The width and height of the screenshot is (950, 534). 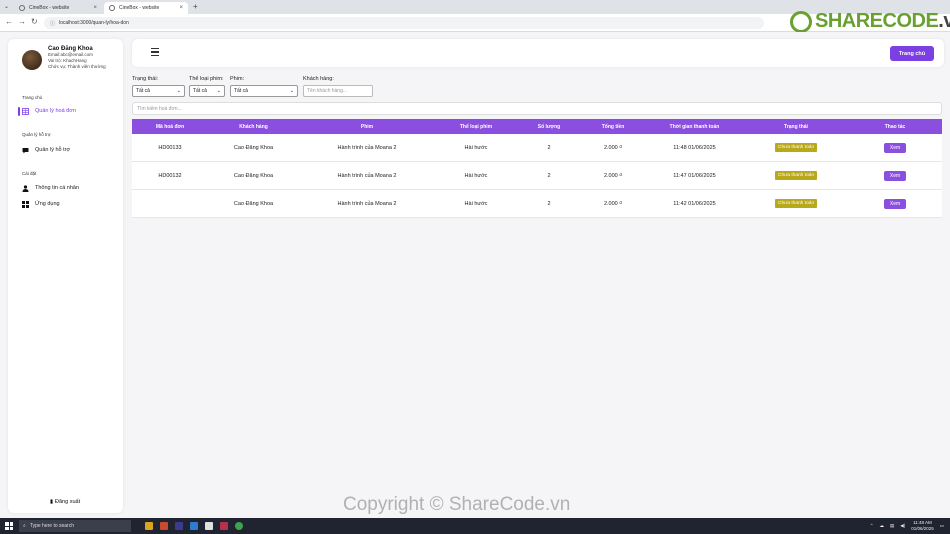 What do you see at coordinates (907, 525) in the screenshot?
I see `system-tray: ⌃ ☁ ▤ ◀) 11:48 AM 01/06/2025 ▭` at bounding box center [907, 525].